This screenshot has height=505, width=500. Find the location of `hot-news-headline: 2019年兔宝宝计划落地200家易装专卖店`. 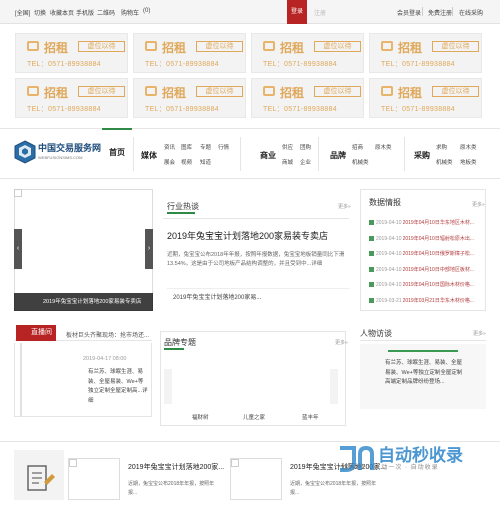

hot-news-headline: 2019年兔宝宝计划落地200家易装专卖店 is located at coordinates (247, 235).